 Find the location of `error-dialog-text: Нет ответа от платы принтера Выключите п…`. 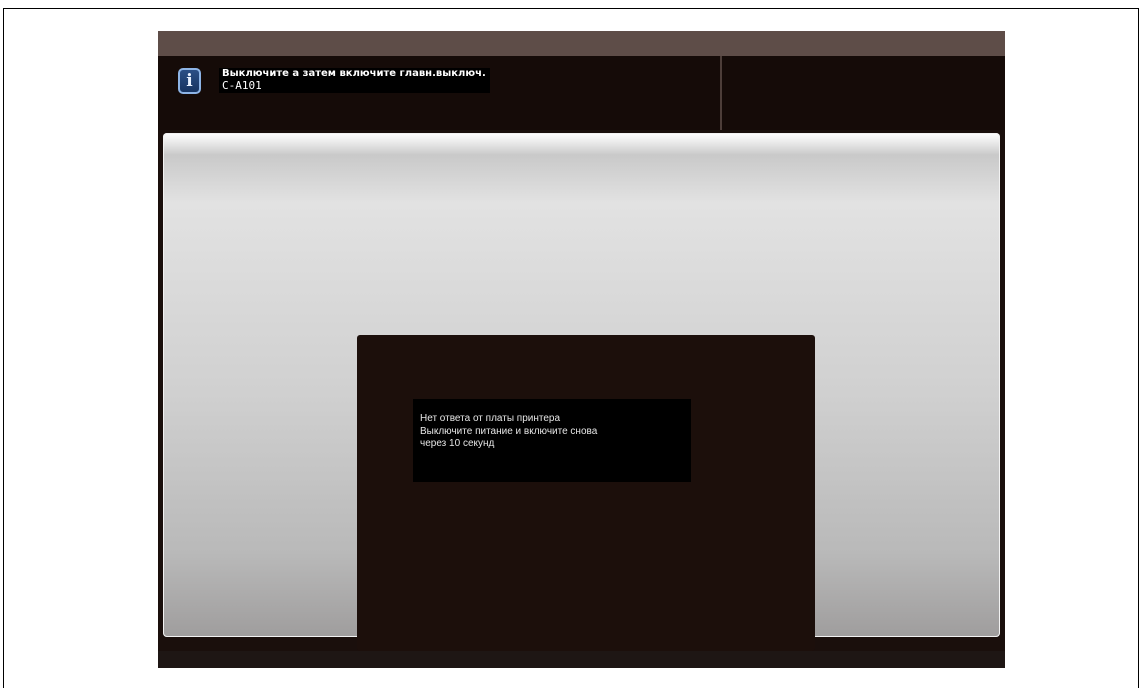

error-dialog-text: Нет ответа от платы принтера Выключите п… is located at coordinates (508, 432).